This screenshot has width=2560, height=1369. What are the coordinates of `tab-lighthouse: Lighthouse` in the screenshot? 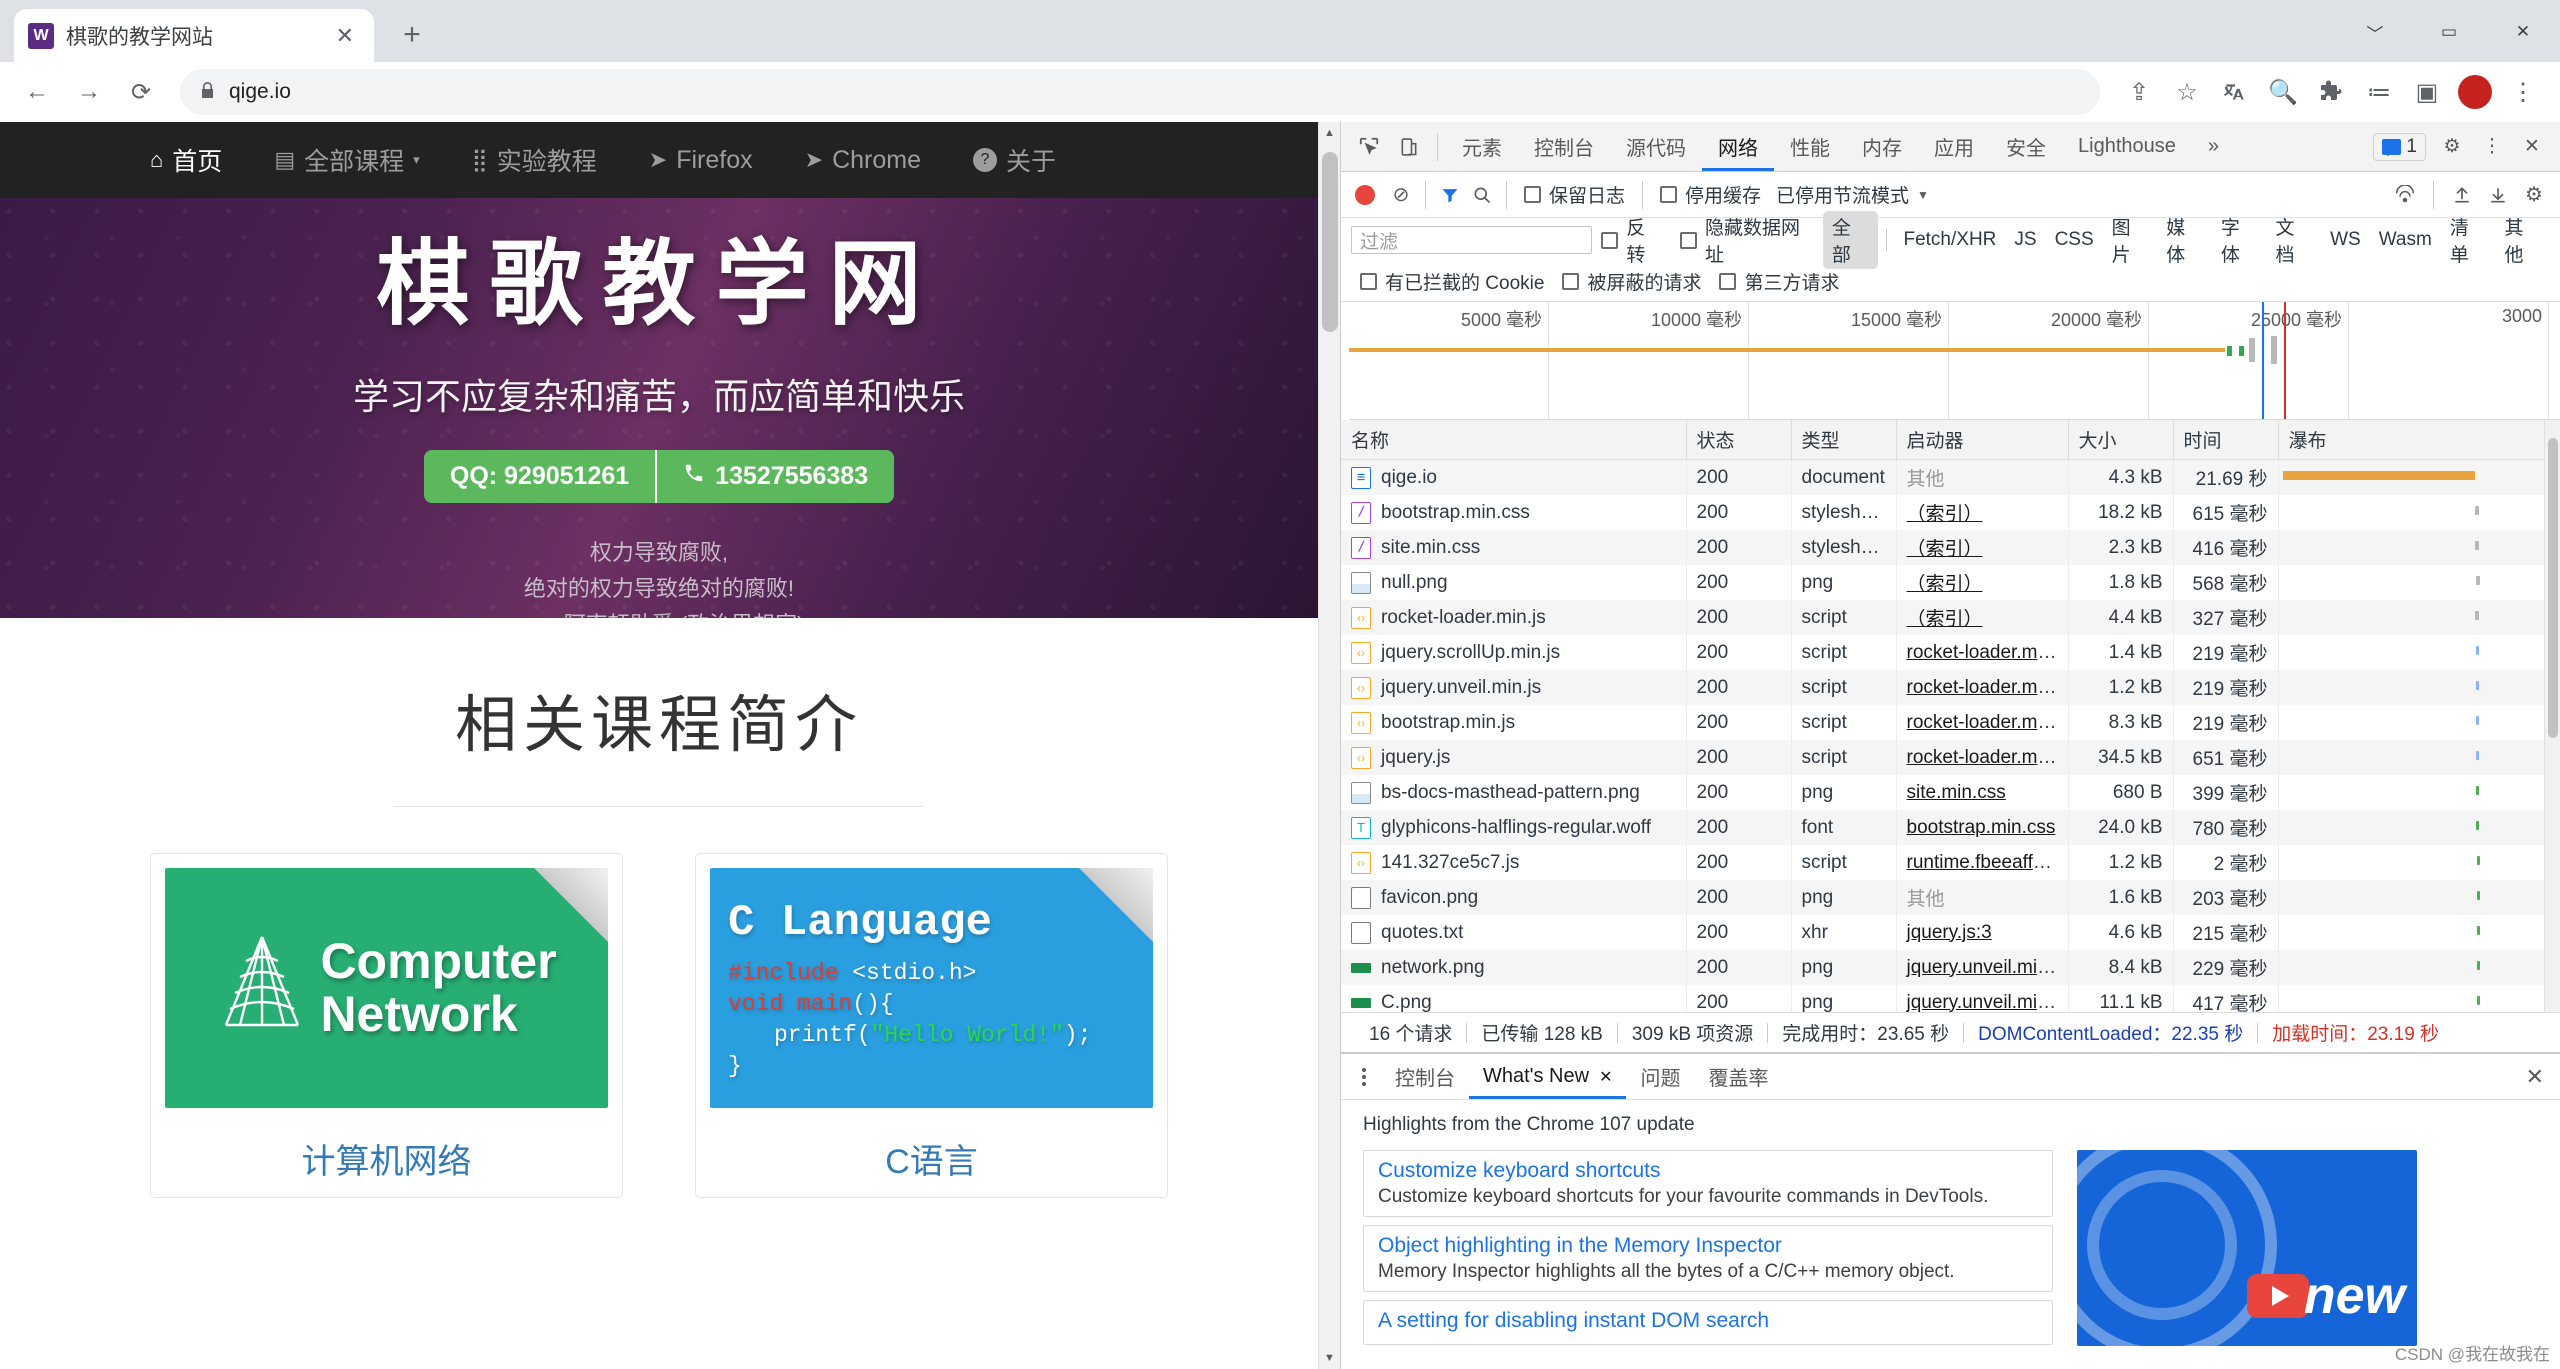 It's located at (2127, 147).